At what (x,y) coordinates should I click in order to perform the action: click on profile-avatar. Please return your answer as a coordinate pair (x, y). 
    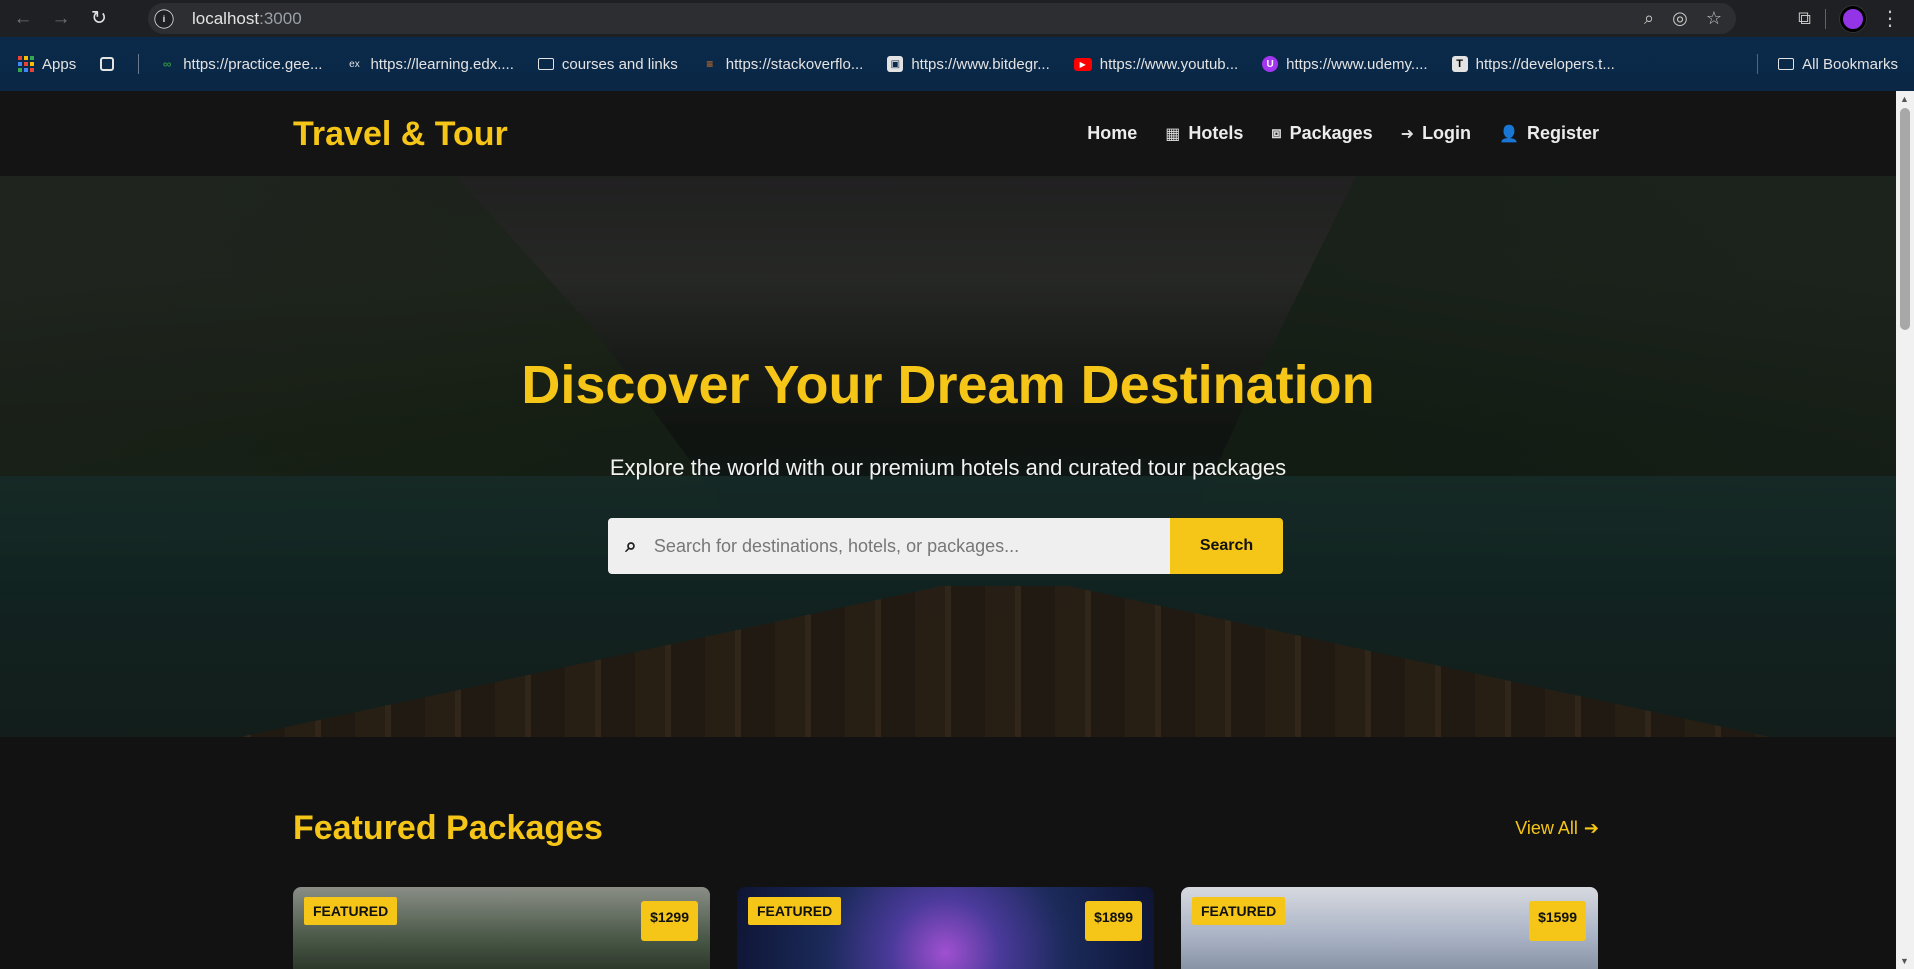
    Looking at the image, I should click on (1853, 18).